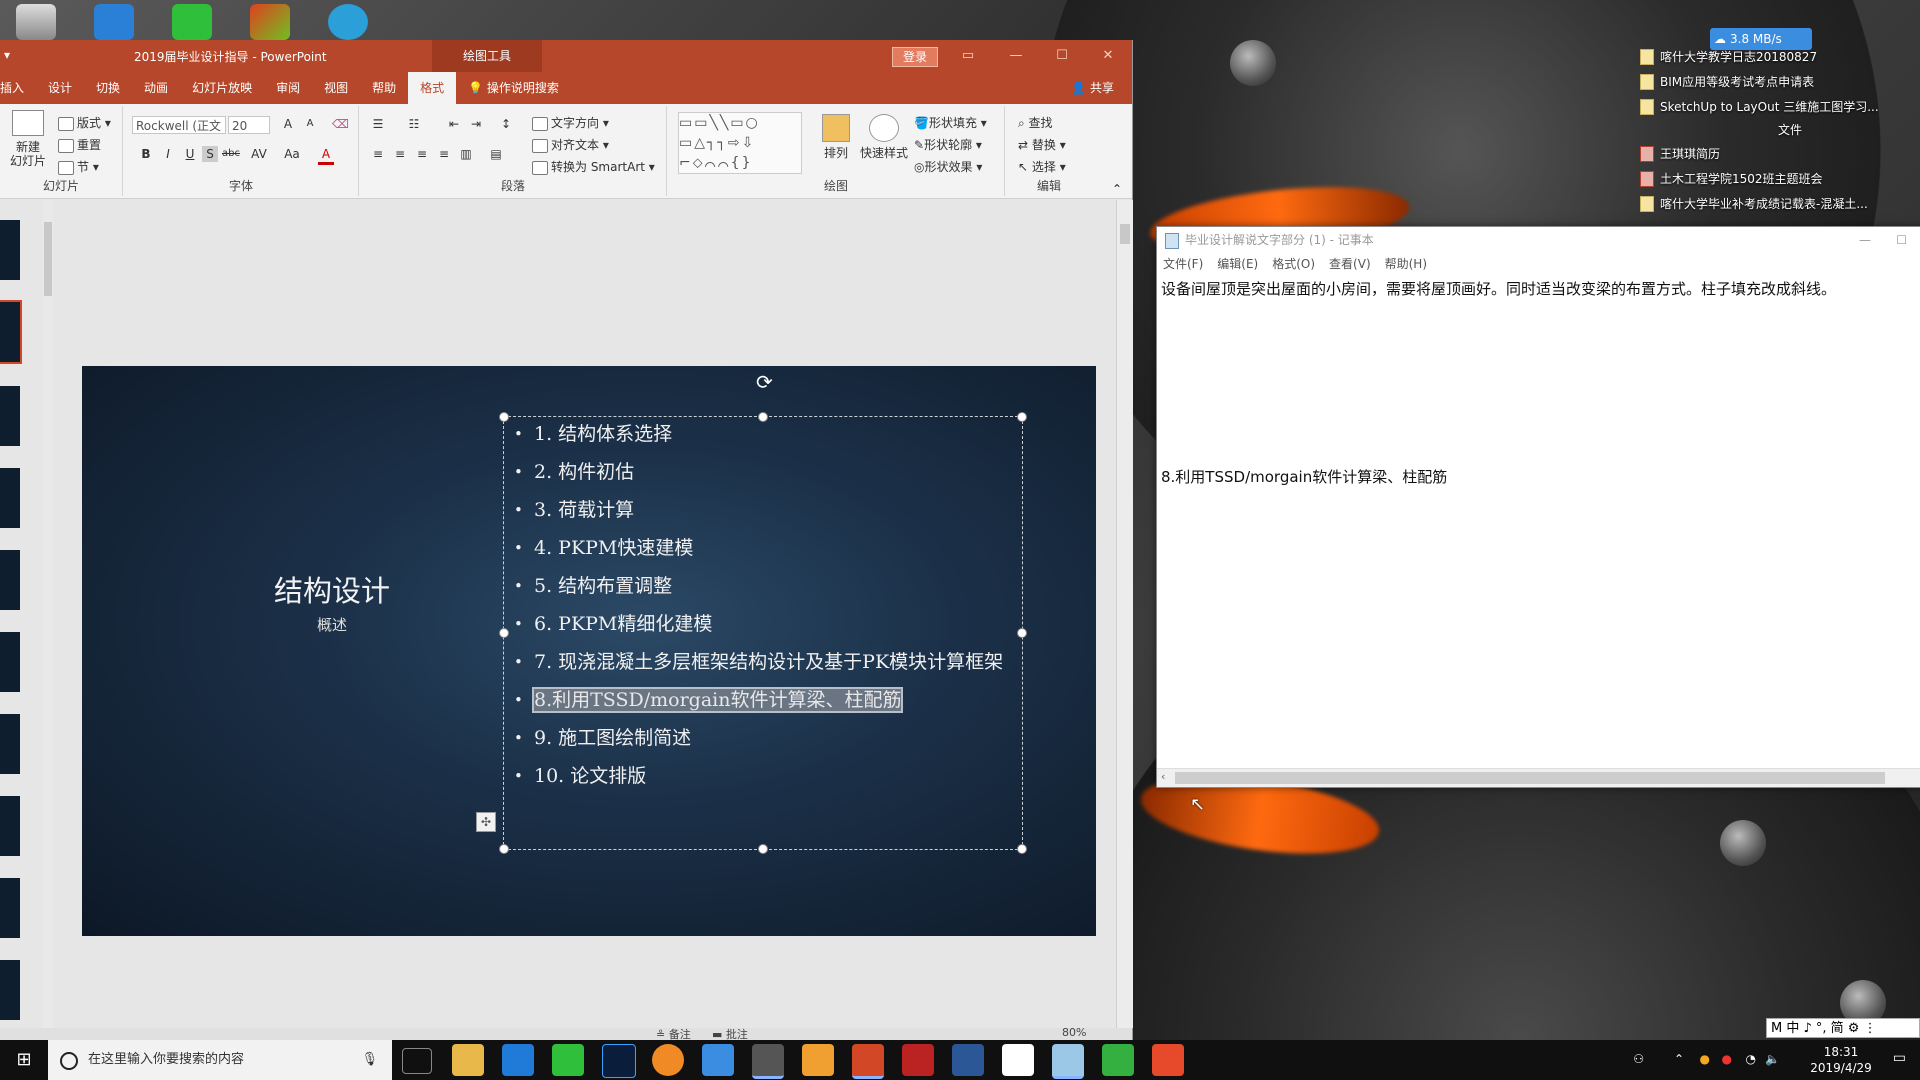 This screenshot has height=1080, width=1920. What do you see at coordinates (179, 125) in the screenshot?
I see `font-name-combo: Rockwell (正文` at bounding box center [179, 125].